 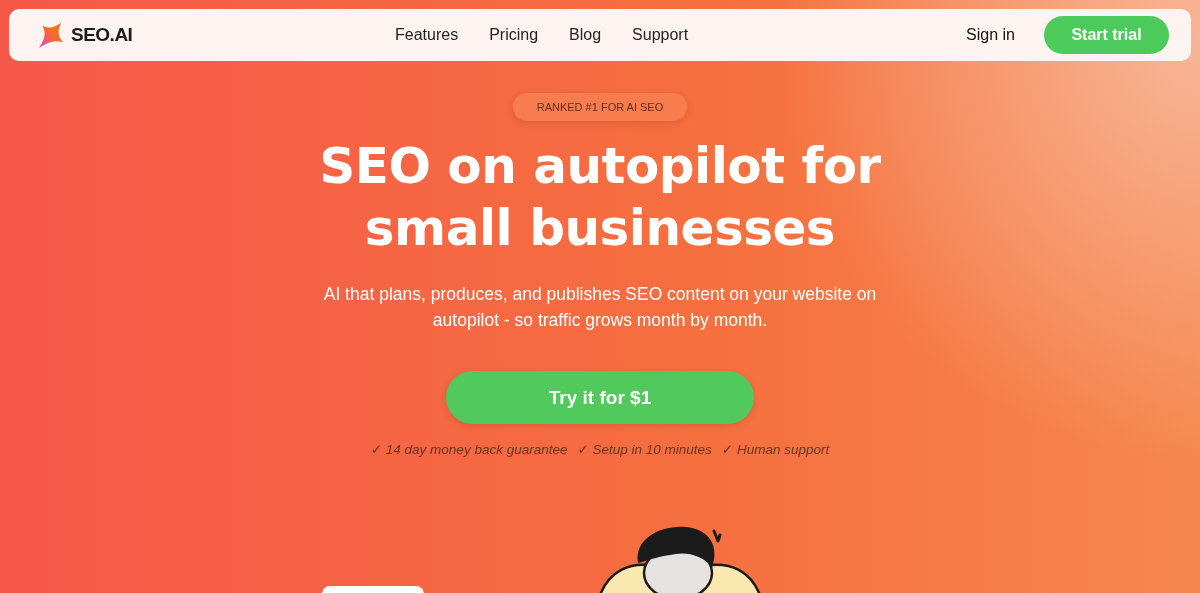 What do you see at coordinates (644, 449) in the screenshot?
I see `perk-text: ✓ Setup in 10 minutes` at bounding box center [644, 449].